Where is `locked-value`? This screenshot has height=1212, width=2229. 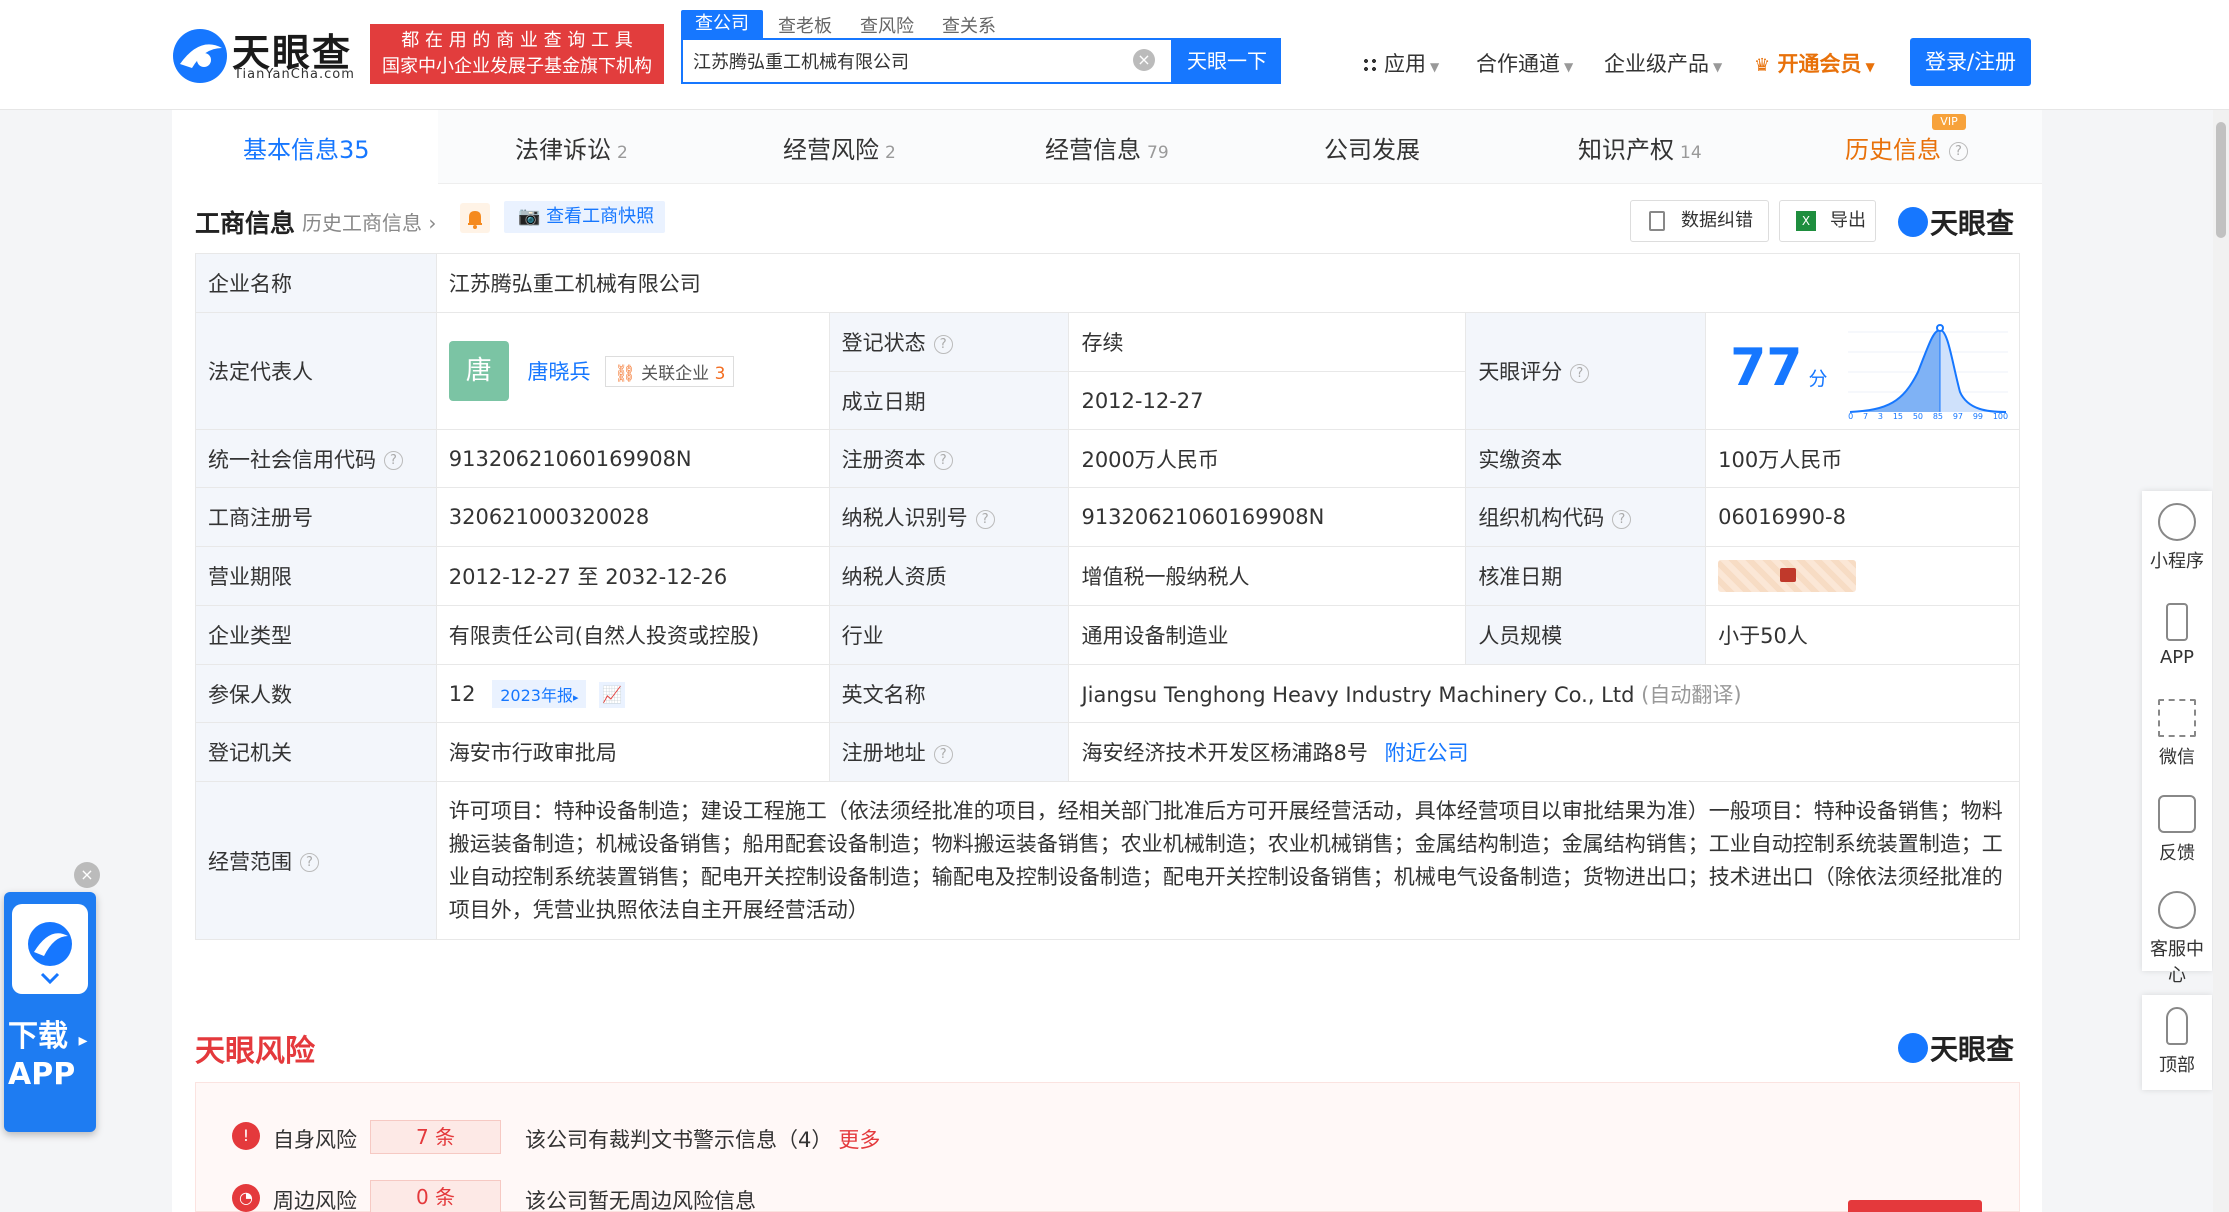
locked-value is located at coordinates (1787, 576).